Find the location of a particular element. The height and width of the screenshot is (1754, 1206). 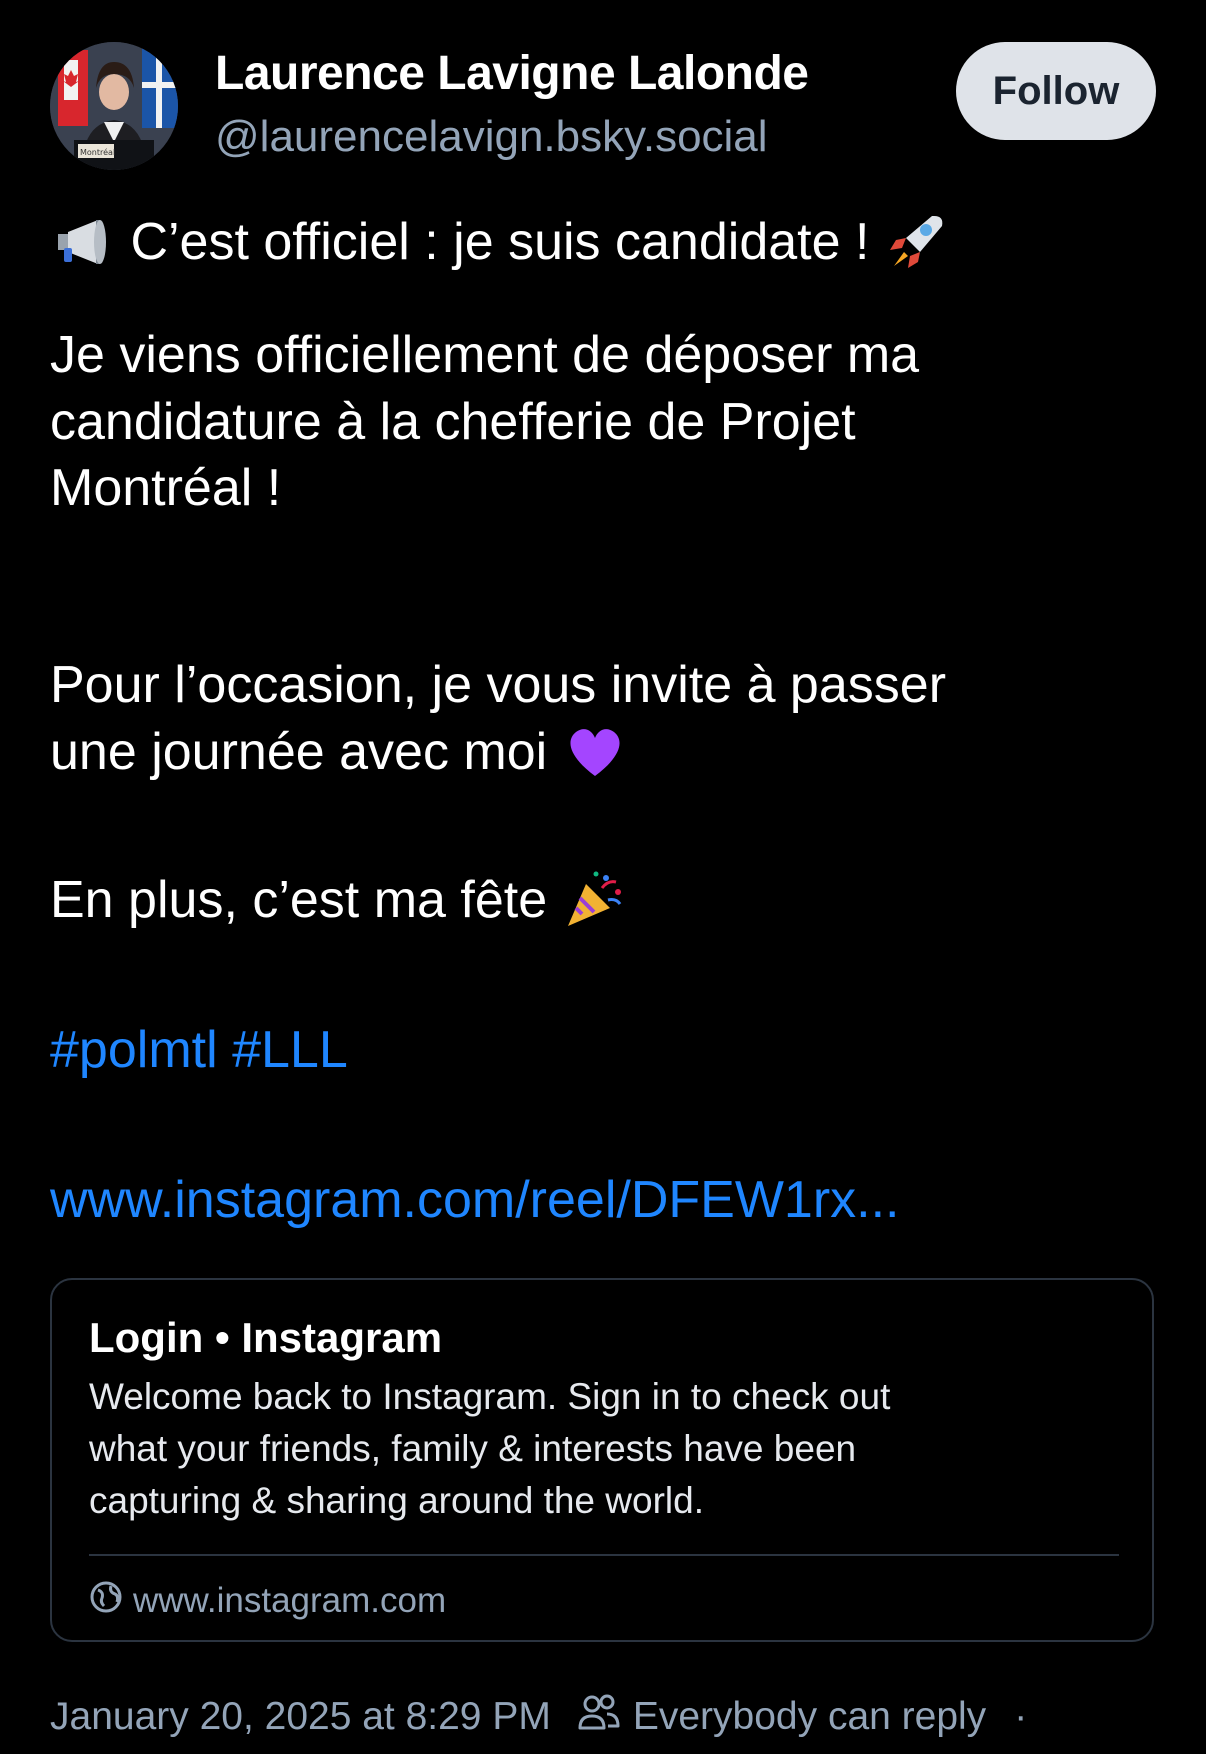

globe-icon is located at coordinates (106, 1601).